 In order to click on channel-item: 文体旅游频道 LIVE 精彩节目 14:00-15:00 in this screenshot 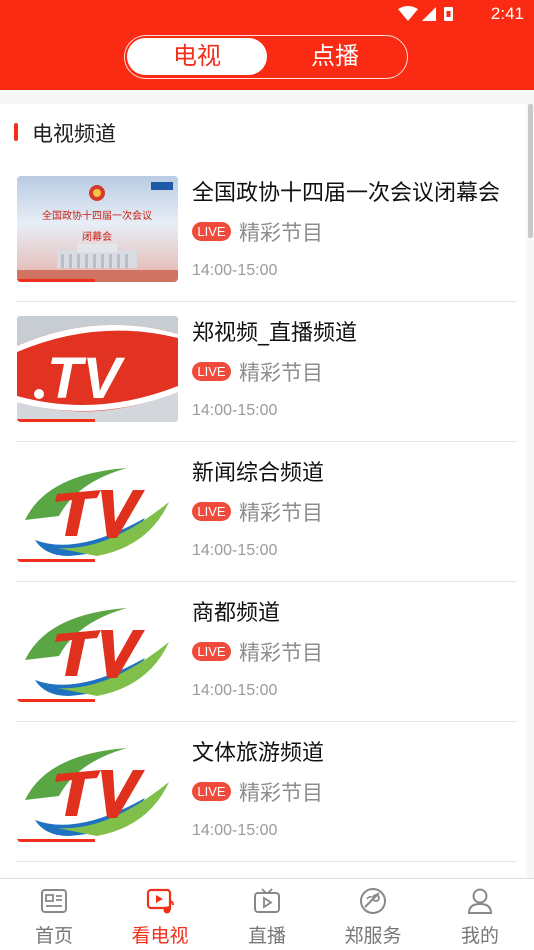, I will do `click(263, 792)`.